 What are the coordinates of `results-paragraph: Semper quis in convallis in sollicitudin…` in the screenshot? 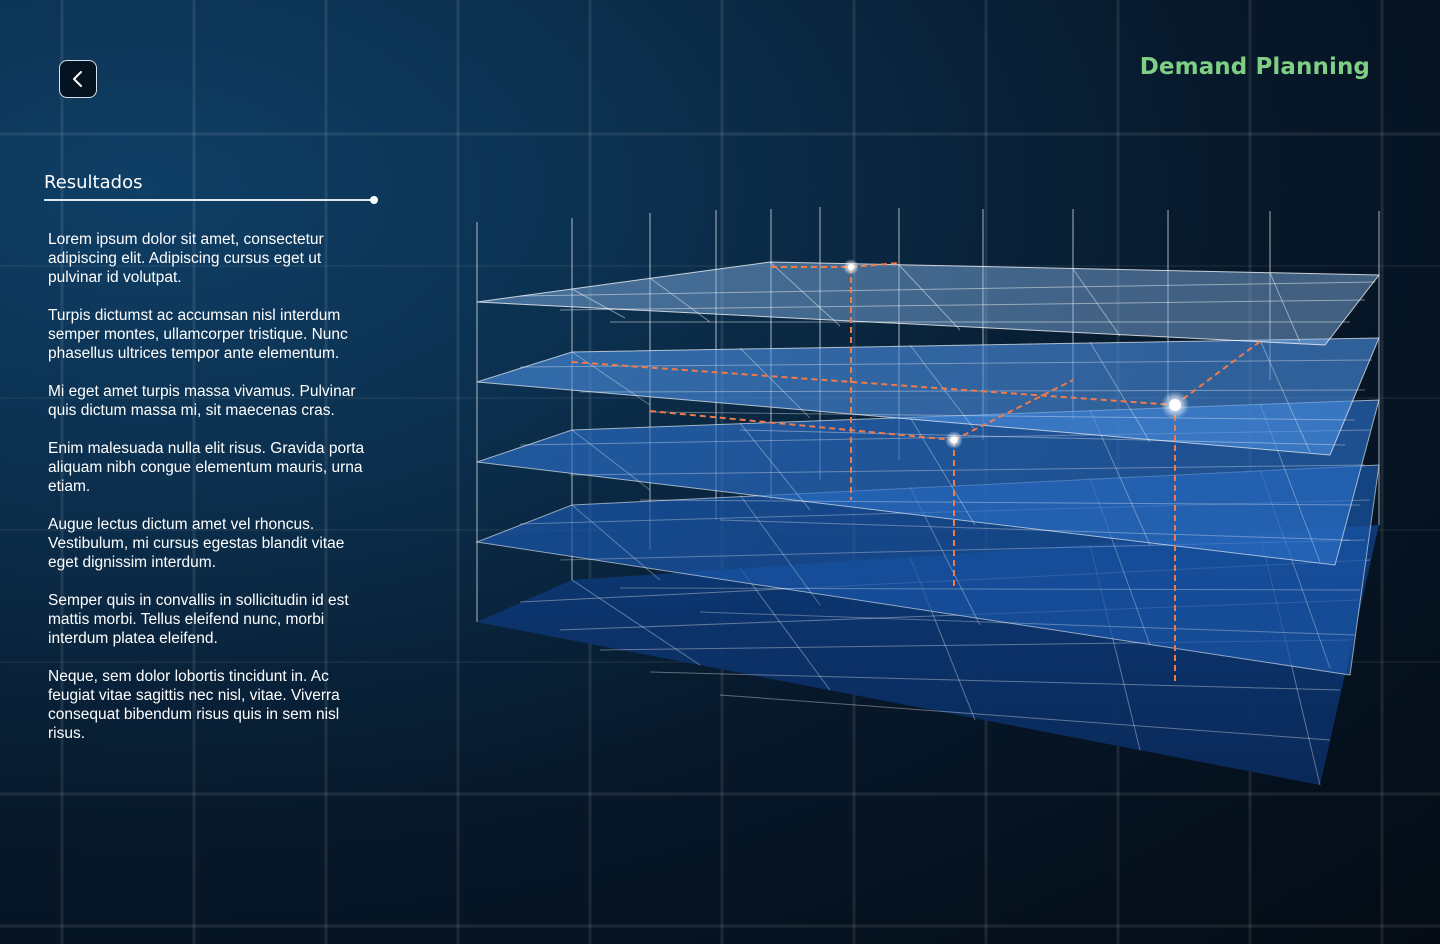 It's located at (198, 619).